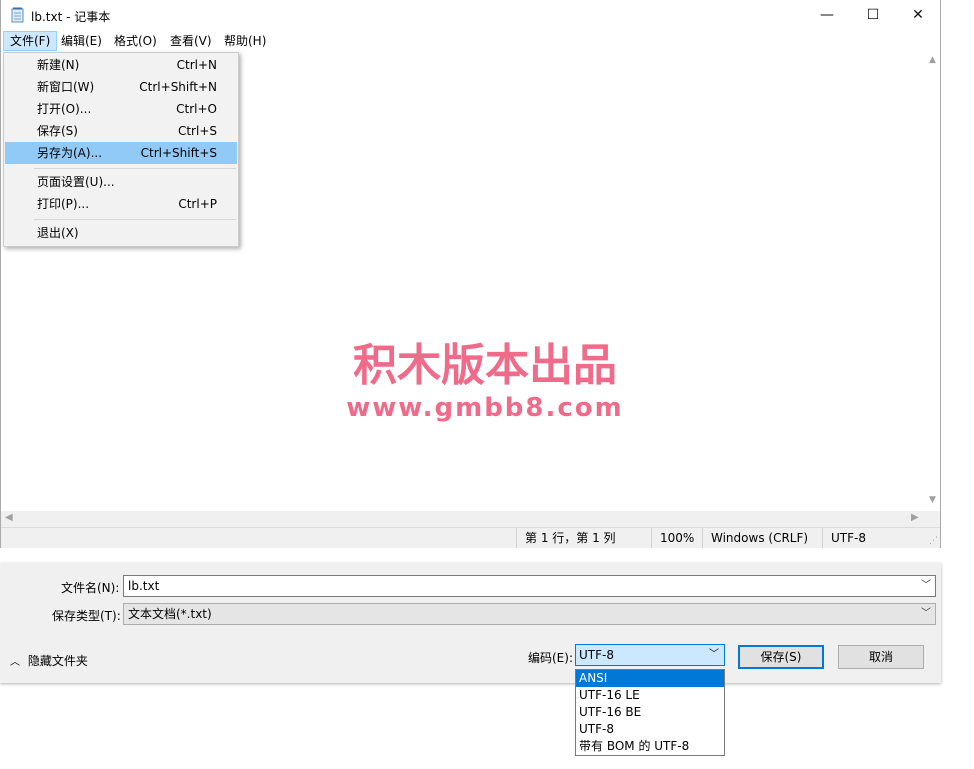 This screenshot has height=769, width=974. Describe the element at coordinates (58, 65) in the screenshot. I see `menu-item-label: 新建(N)` at that location.